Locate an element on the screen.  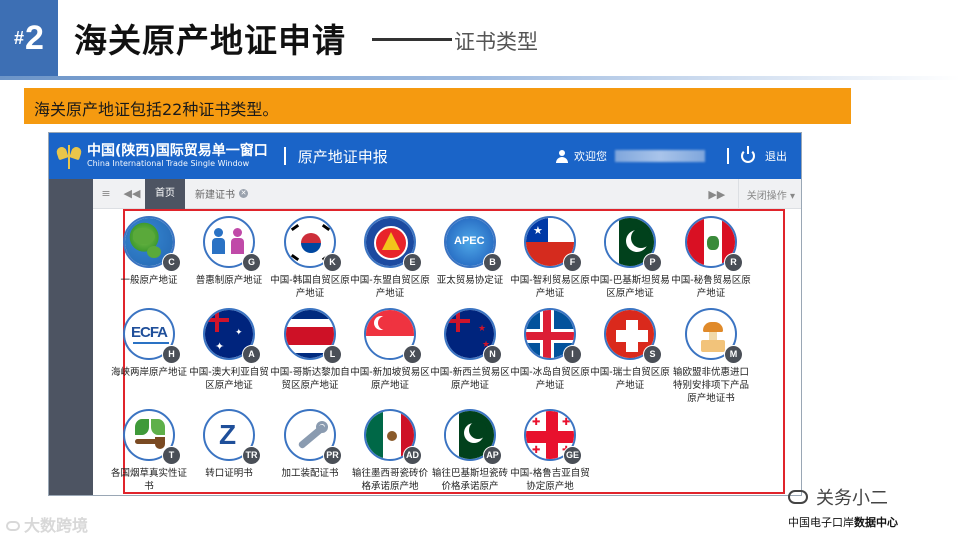
certificate-type-item: X 中国-新加坡贸易区原产地证 is located at coordinates (390, 350).